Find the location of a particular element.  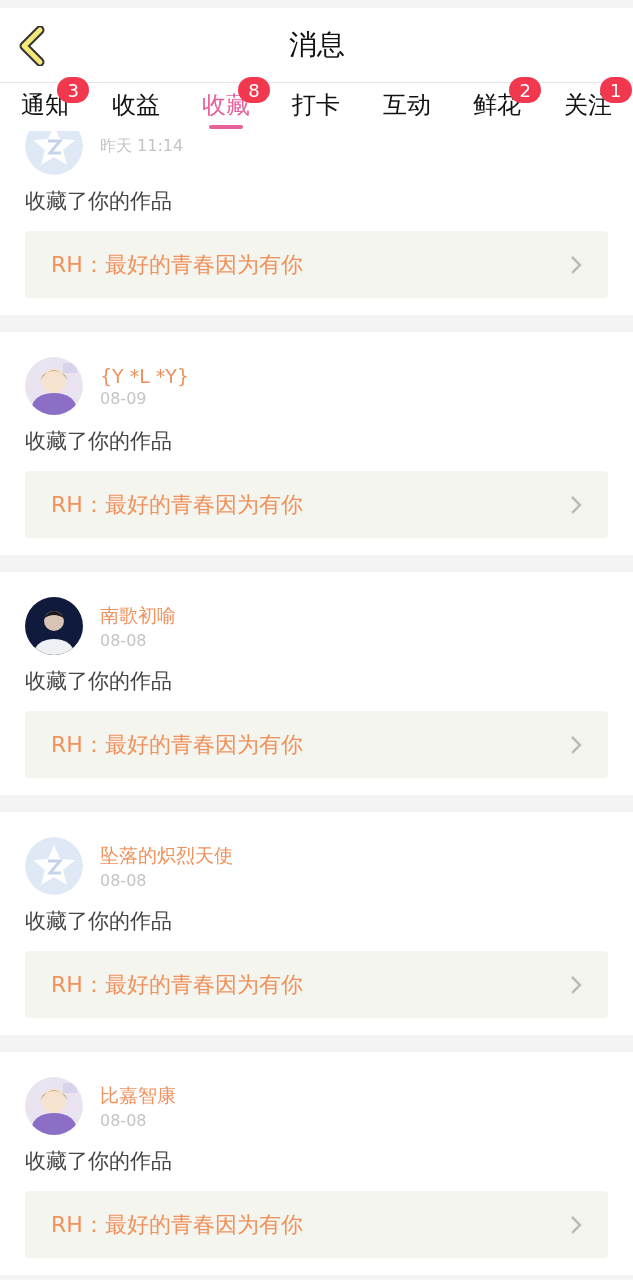

message-time: 08-09 is located at coordinates (124, 398).